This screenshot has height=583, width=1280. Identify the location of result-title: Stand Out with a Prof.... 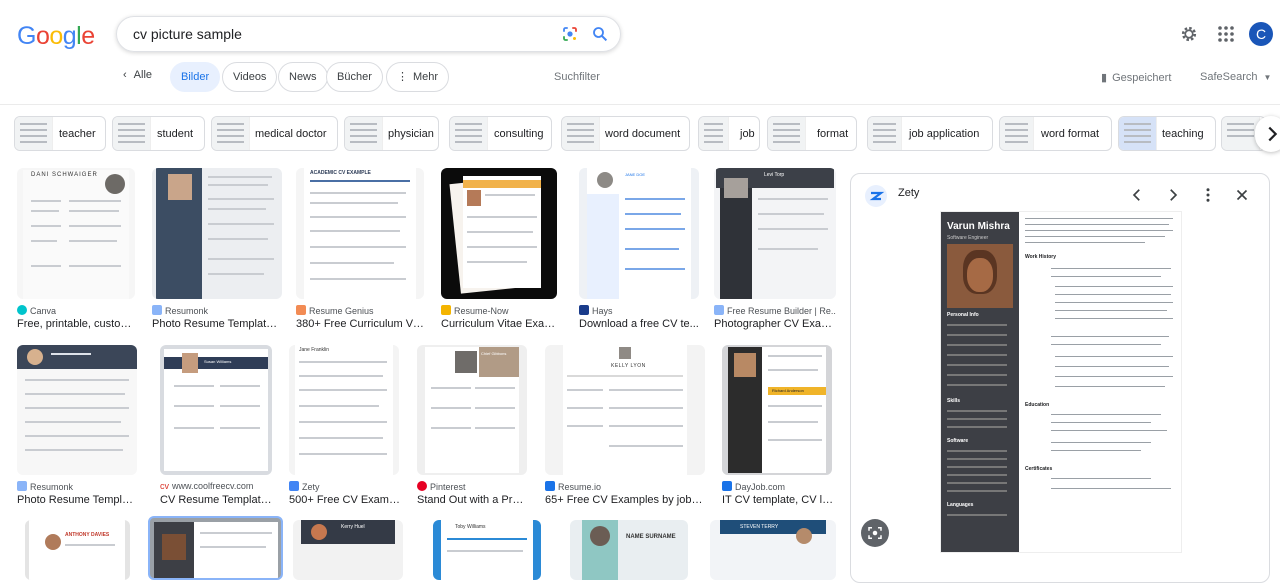
(473, 500).